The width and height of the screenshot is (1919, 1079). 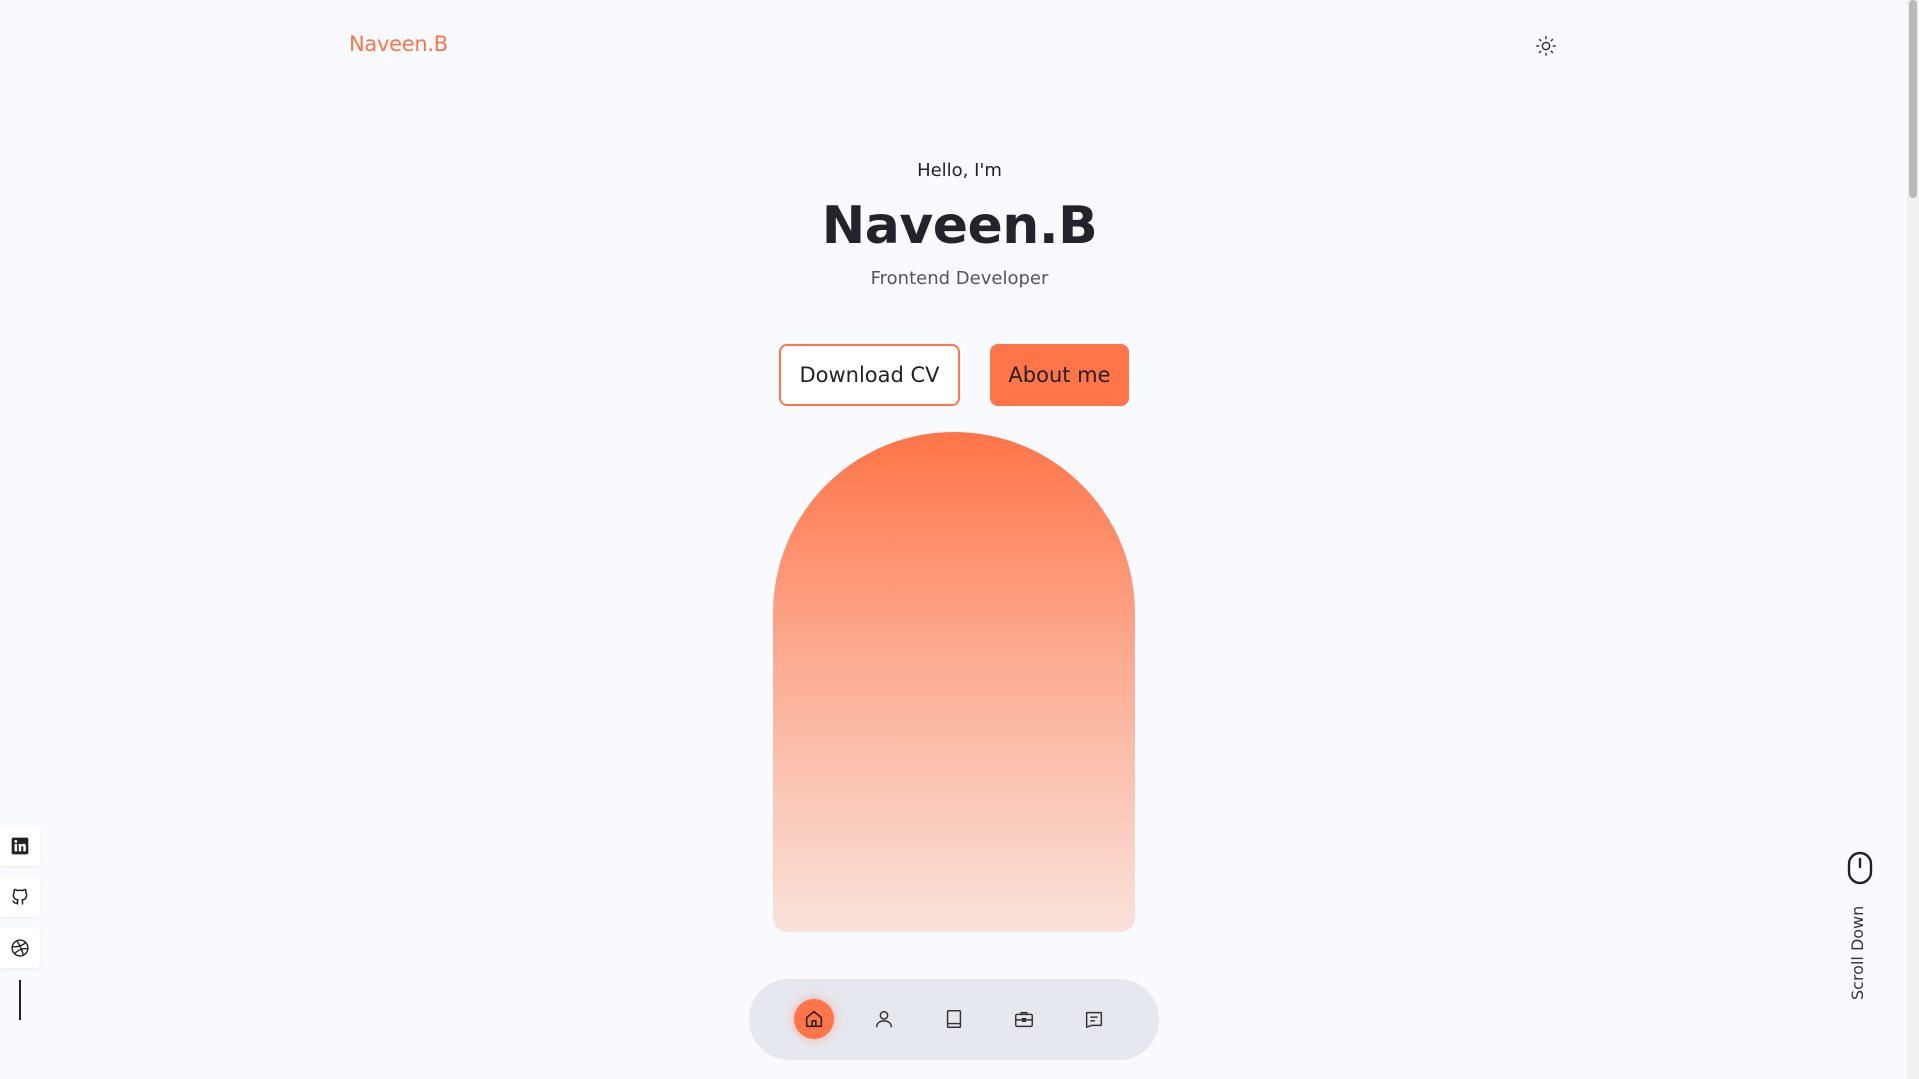 I want to click on hero-greeting: Hello, I'm, so click(x=959, y=170).